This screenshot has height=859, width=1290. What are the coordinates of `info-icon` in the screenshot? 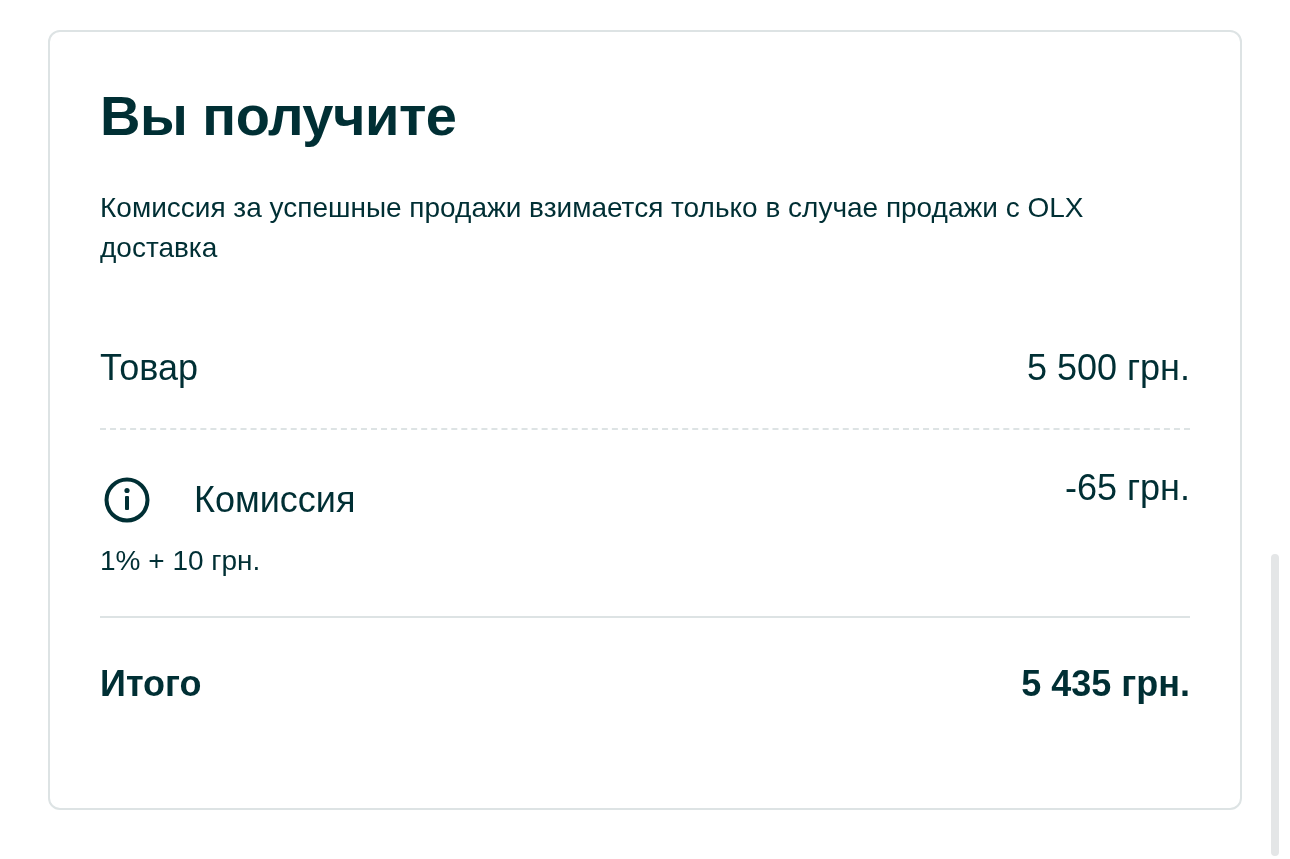 It's located at (127, 500).